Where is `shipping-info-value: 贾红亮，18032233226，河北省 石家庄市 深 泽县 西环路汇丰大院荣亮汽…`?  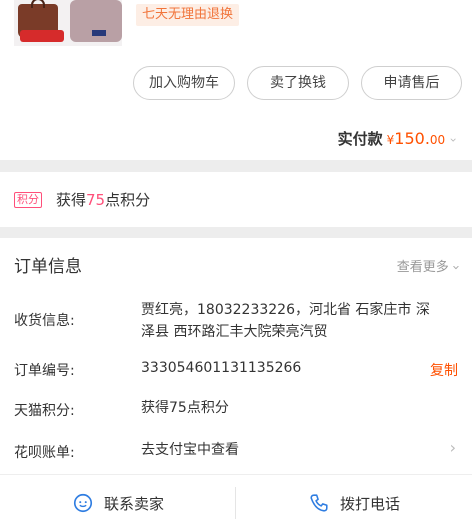
shipping-info-value: 贾红亮，18032233226，河北省 石家庄市 深 泽县 西环路汇丰大院荣亮汽… is located at coordinates (285, 321).